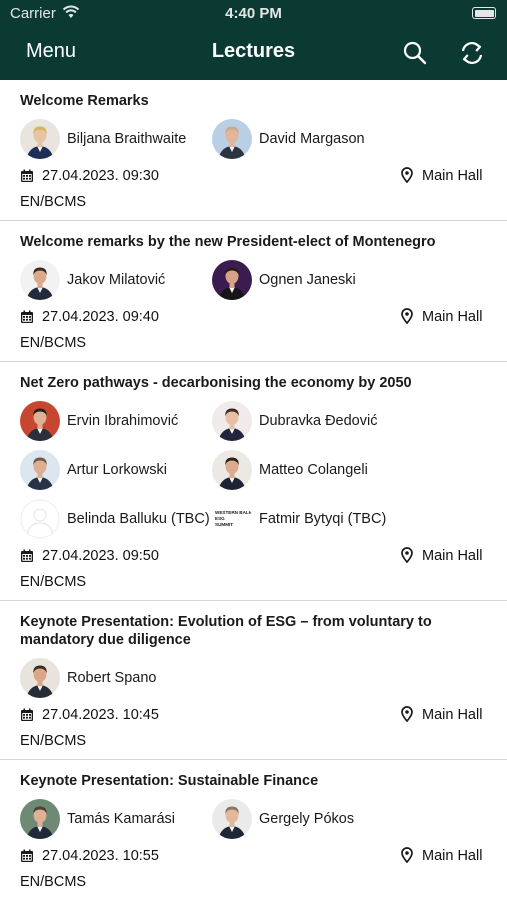  Describe the element at coordinates (253, 318) in the screenshot. I see `lecture-meta: 27.04.2023. 09:40 Main Hall` at that location.